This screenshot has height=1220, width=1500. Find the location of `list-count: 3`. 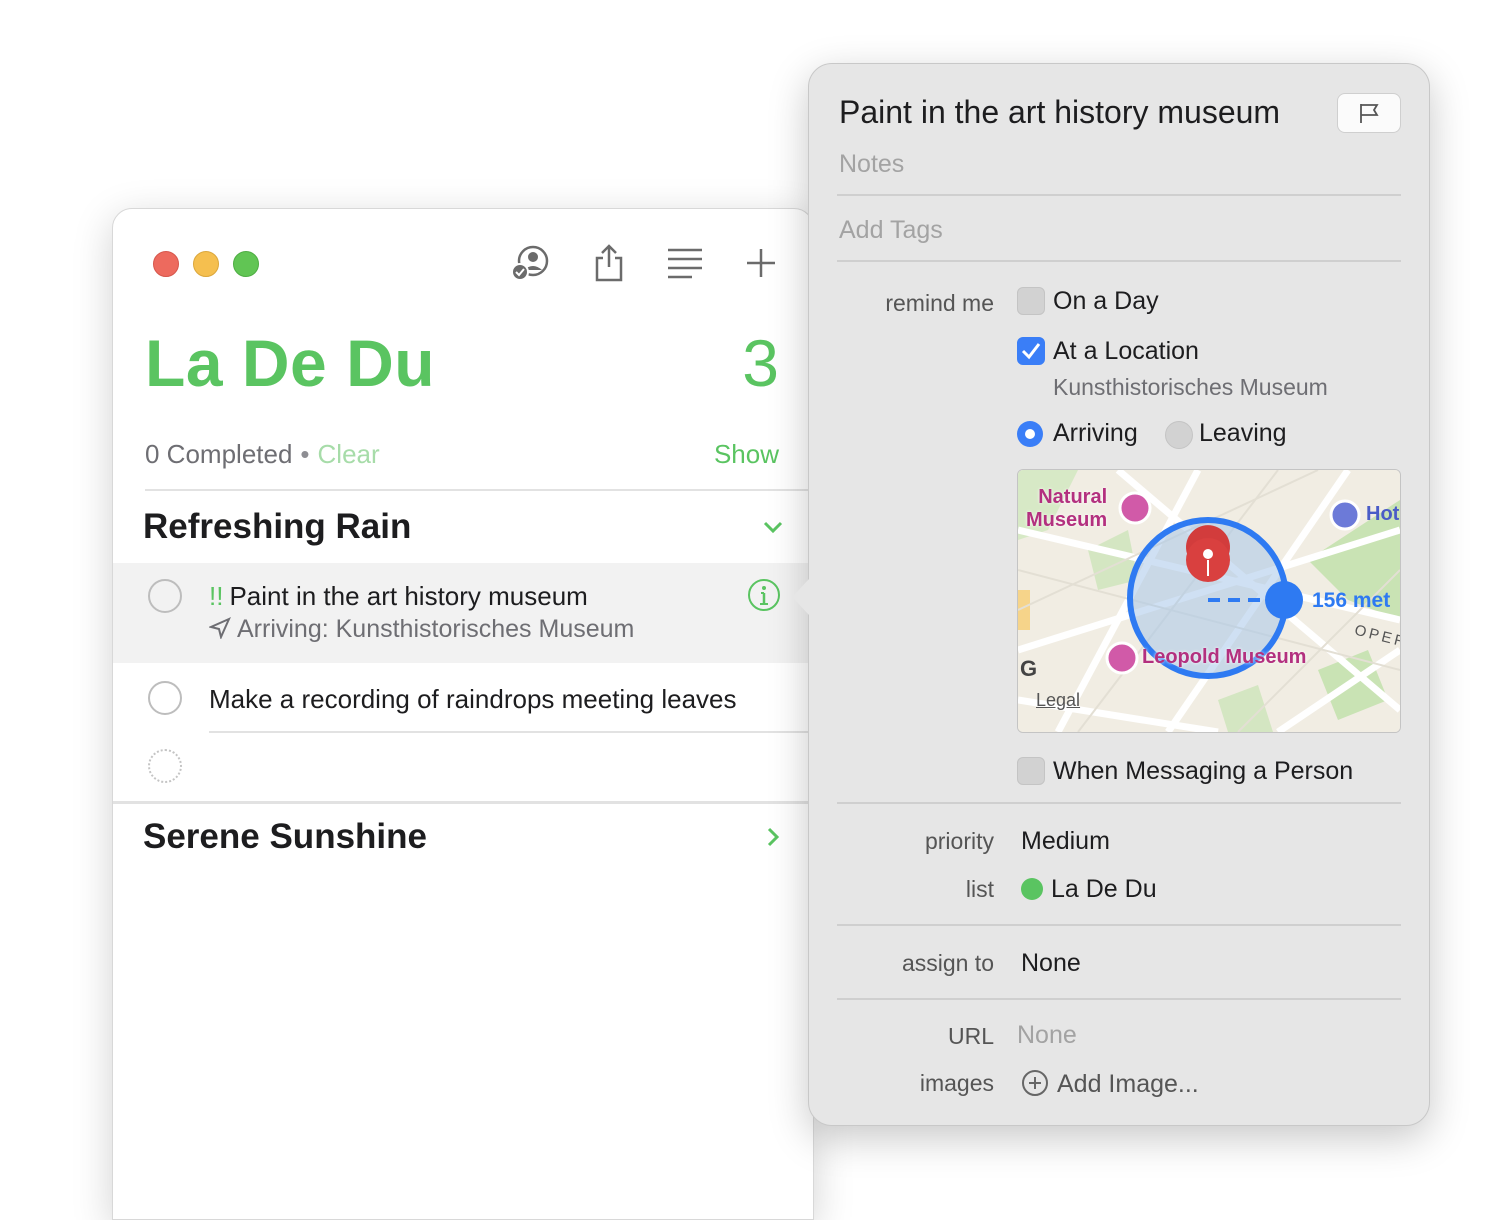

list-count: 3 is located at coordinates (760, 363).